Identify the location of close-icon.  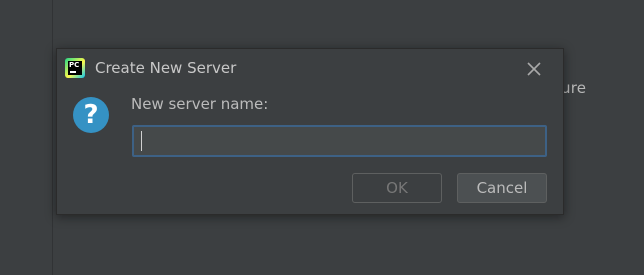
(534, 69).